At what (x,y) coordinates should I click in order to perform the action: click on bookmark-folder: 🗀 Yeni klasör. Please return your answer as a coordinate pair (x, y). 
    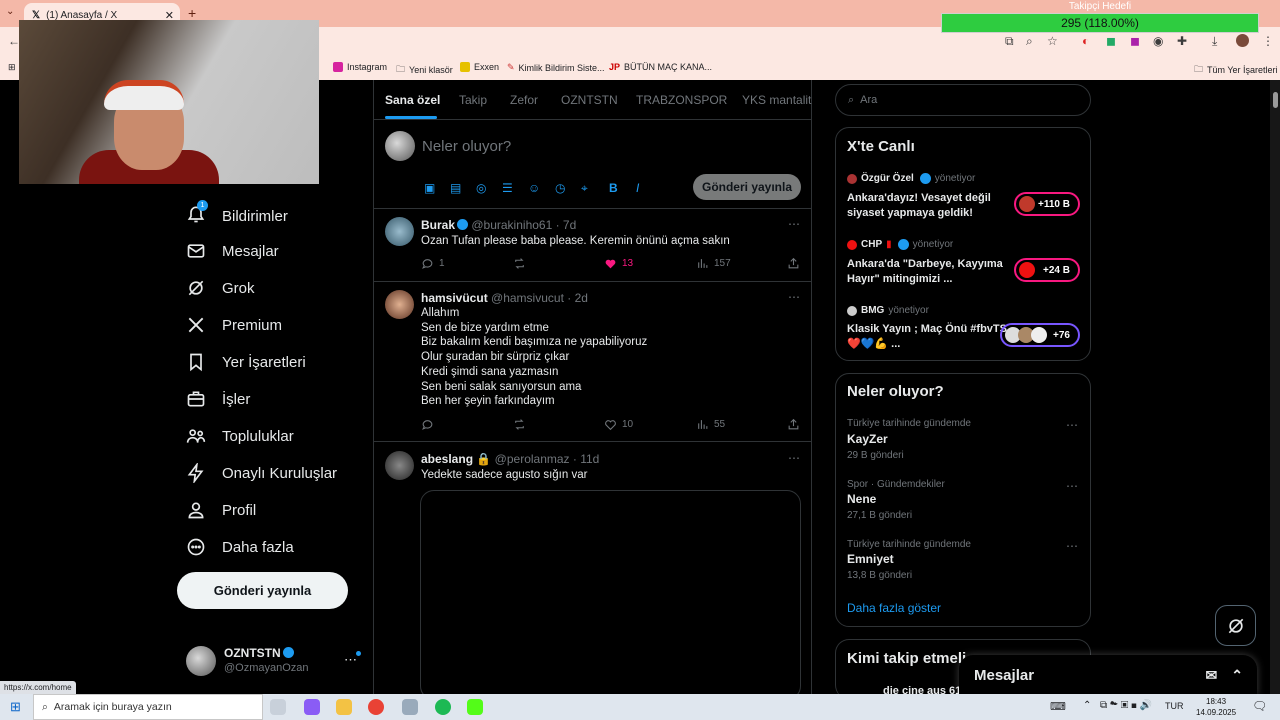
    Looking at the image, I should click on (424, 70).